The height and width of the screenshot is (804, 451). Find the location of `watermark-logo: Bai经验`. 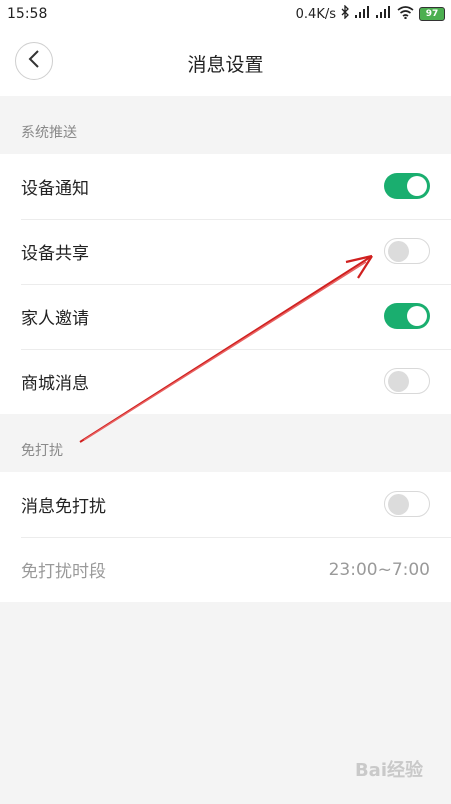

watermark-logo: Bai经验 is located at coordinates (388, 770).